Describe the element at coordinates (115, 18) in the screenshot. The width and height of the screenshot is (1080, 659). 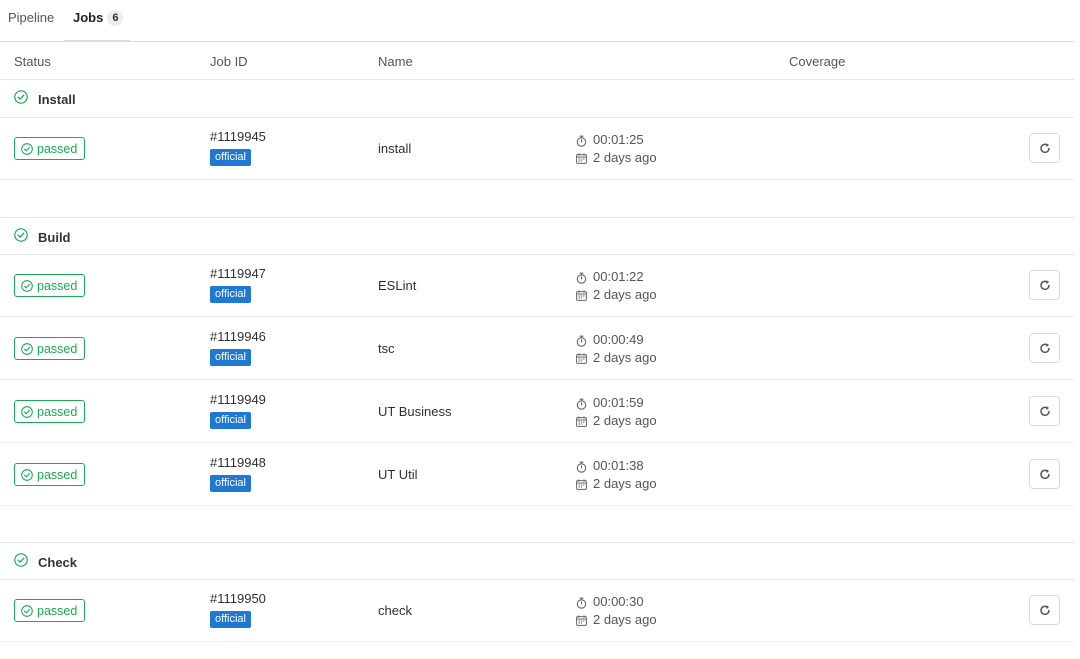
I see `jobs-count-badge: 6` at that location.